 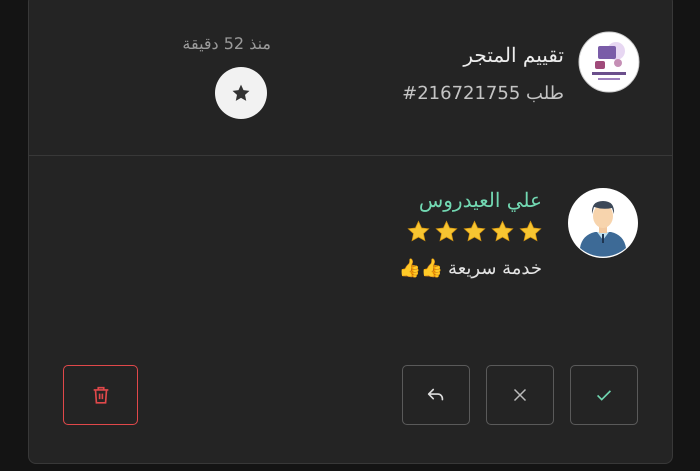 I want to click on star-button, so click(x=241, y=93).